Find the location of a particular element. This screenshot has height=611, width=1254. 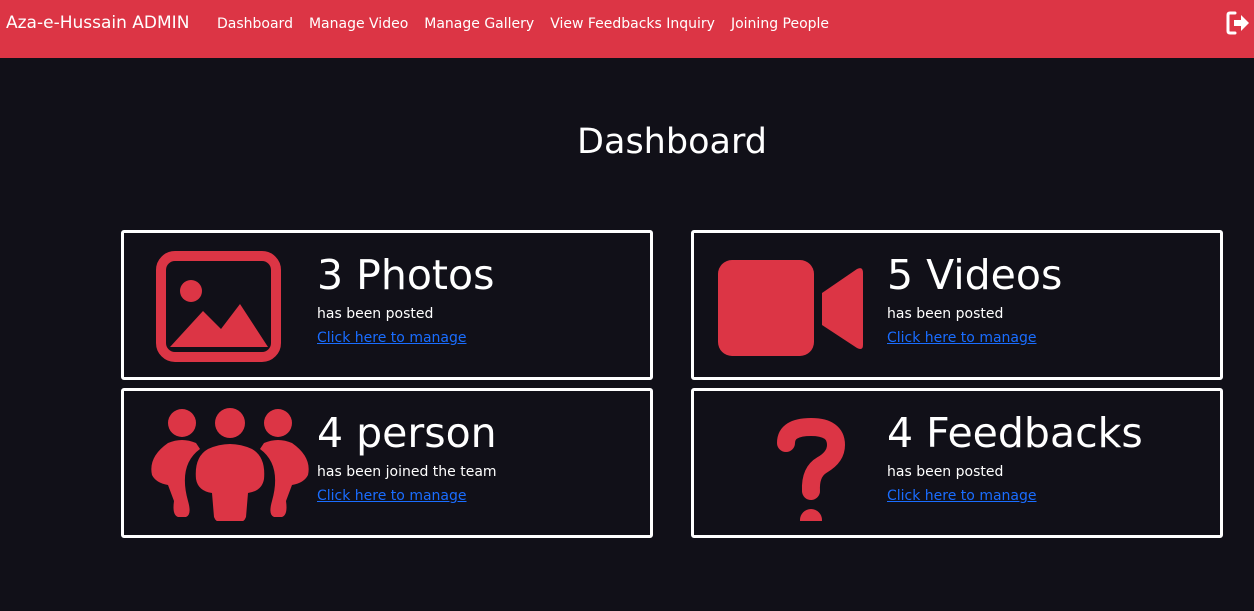

nav-link-dashboard: Dashboard is located at coordinates (255, 24).